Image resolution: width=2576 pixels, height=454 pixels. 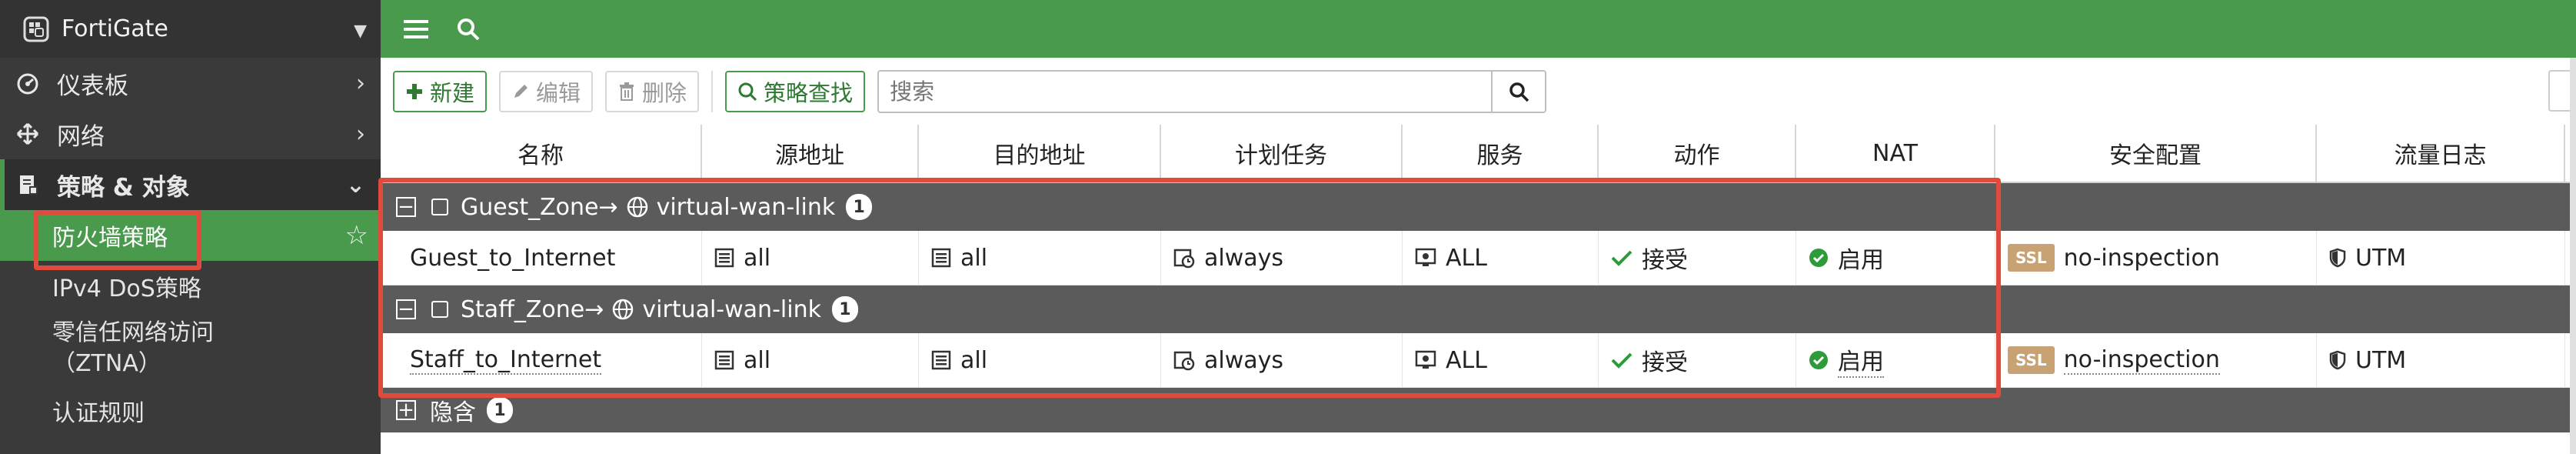 What do you see at coordinates (541, 258) in the screenshot?
I see `policy-name: Guest_to_Internet` at bounding box center [541, 258].